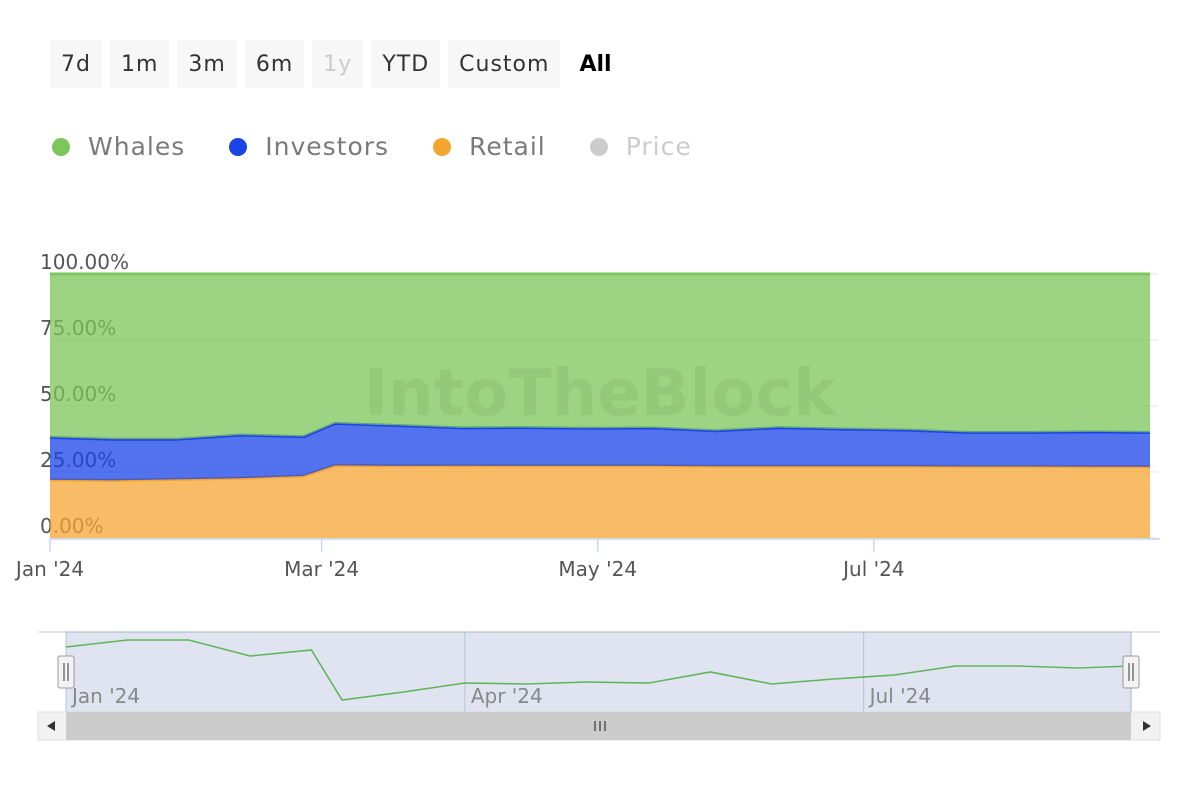 This screenshot has height=800, width=1200. What do you see at coordinates (899, 696) in the screenshot?
I see `navigator-tick-label: Jul '24` at bounding box center [899, 696].